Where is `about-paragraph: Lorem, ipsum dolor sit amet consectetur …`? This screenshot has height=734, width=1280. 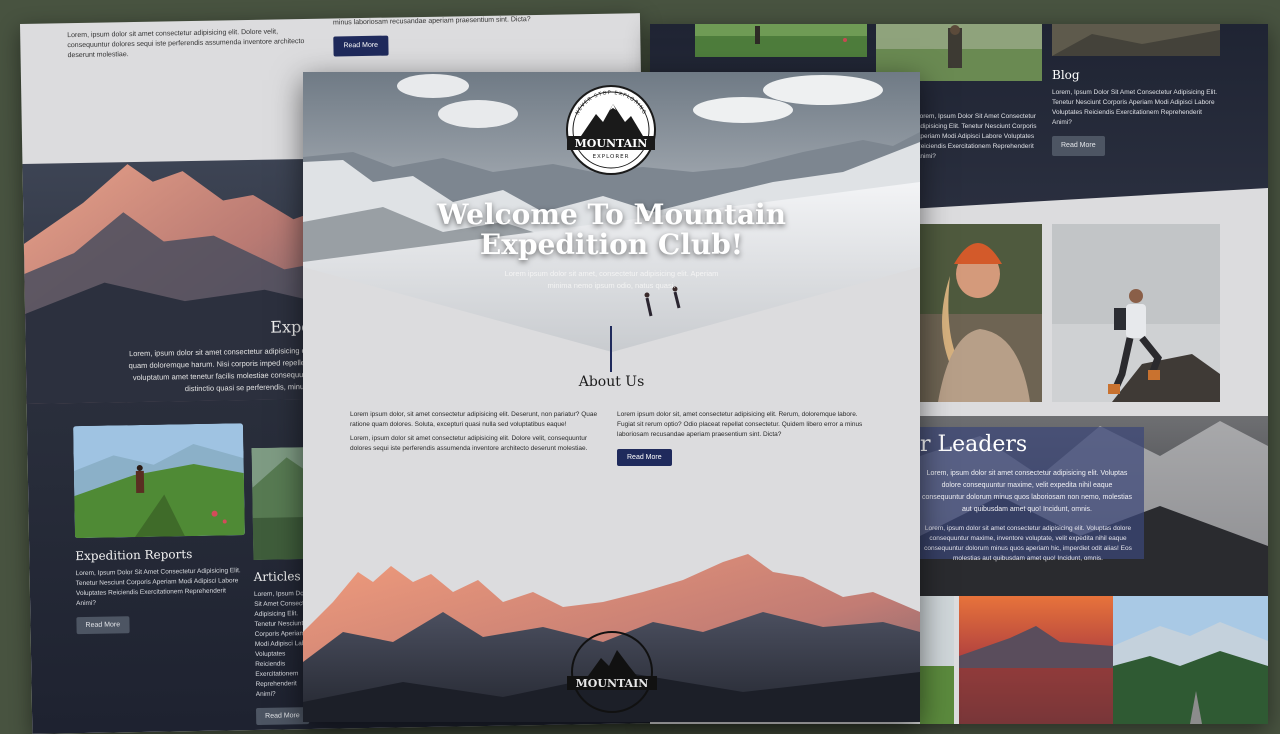
about-paragraph: Lorem, ipsum dolor sit amet consectetur … is located at coordinates (469, 443).